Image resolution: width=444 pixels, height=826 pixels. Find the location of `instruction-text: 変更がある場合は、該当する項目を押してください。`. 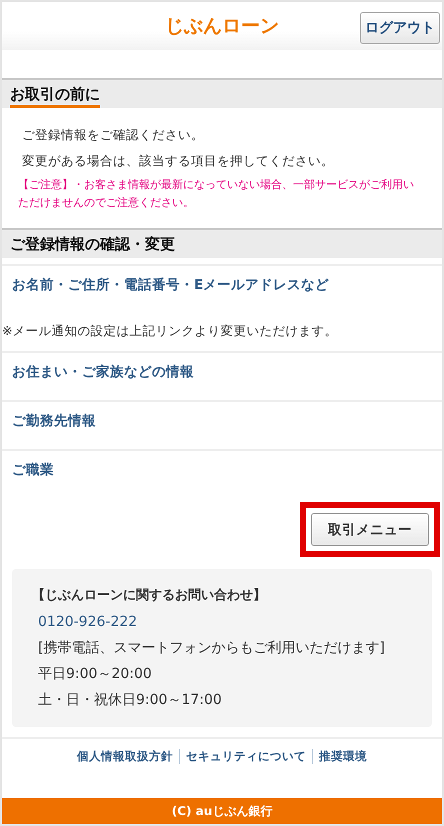

instruction-text: 変更がある場合は、該当する項目を押してください。 is located at coordinates (178, 161).